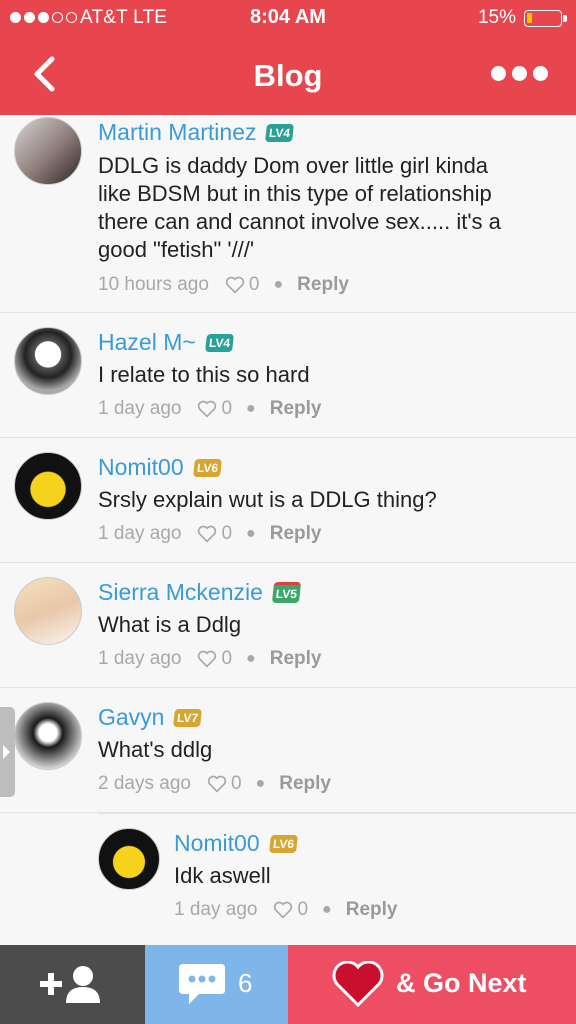  I want to click on comment-author: Hazel M~, so click(147, 342).